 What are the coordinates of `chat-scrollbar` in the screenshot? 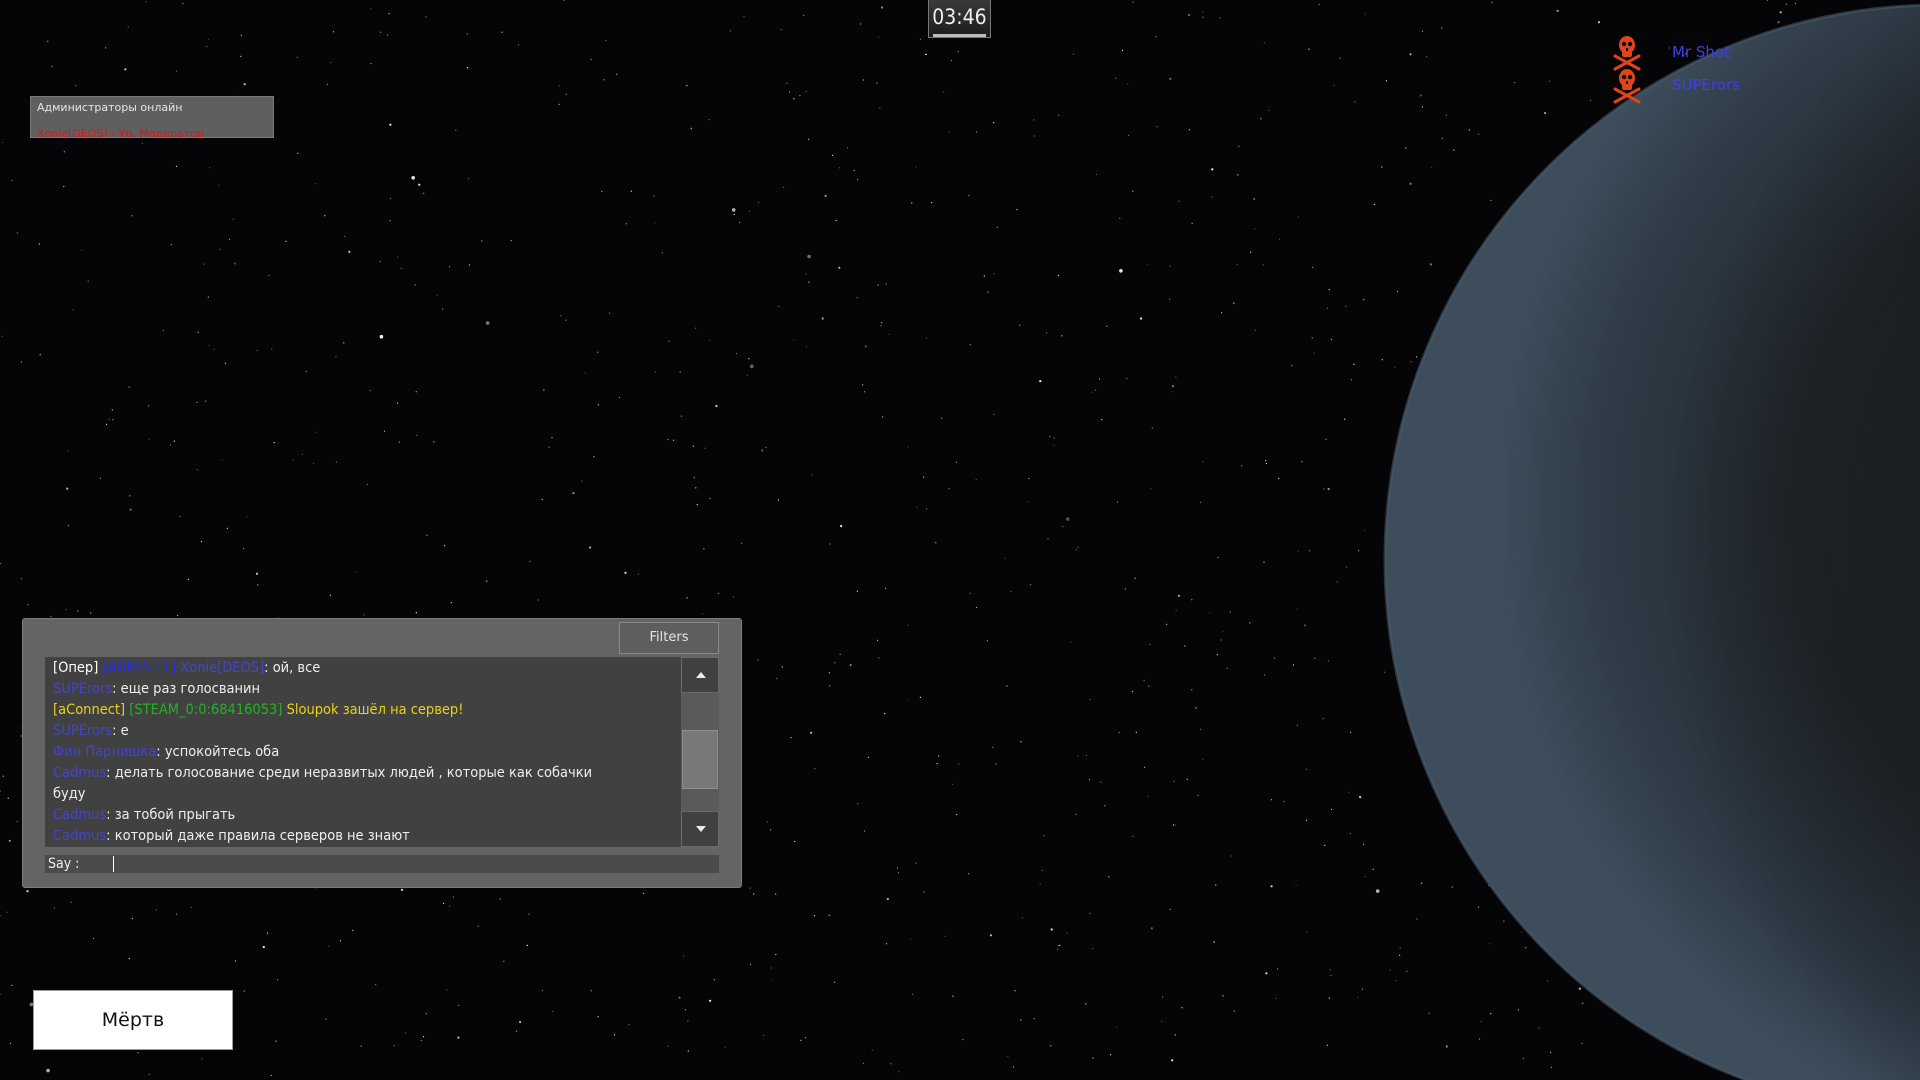 It's located at (700, 752).